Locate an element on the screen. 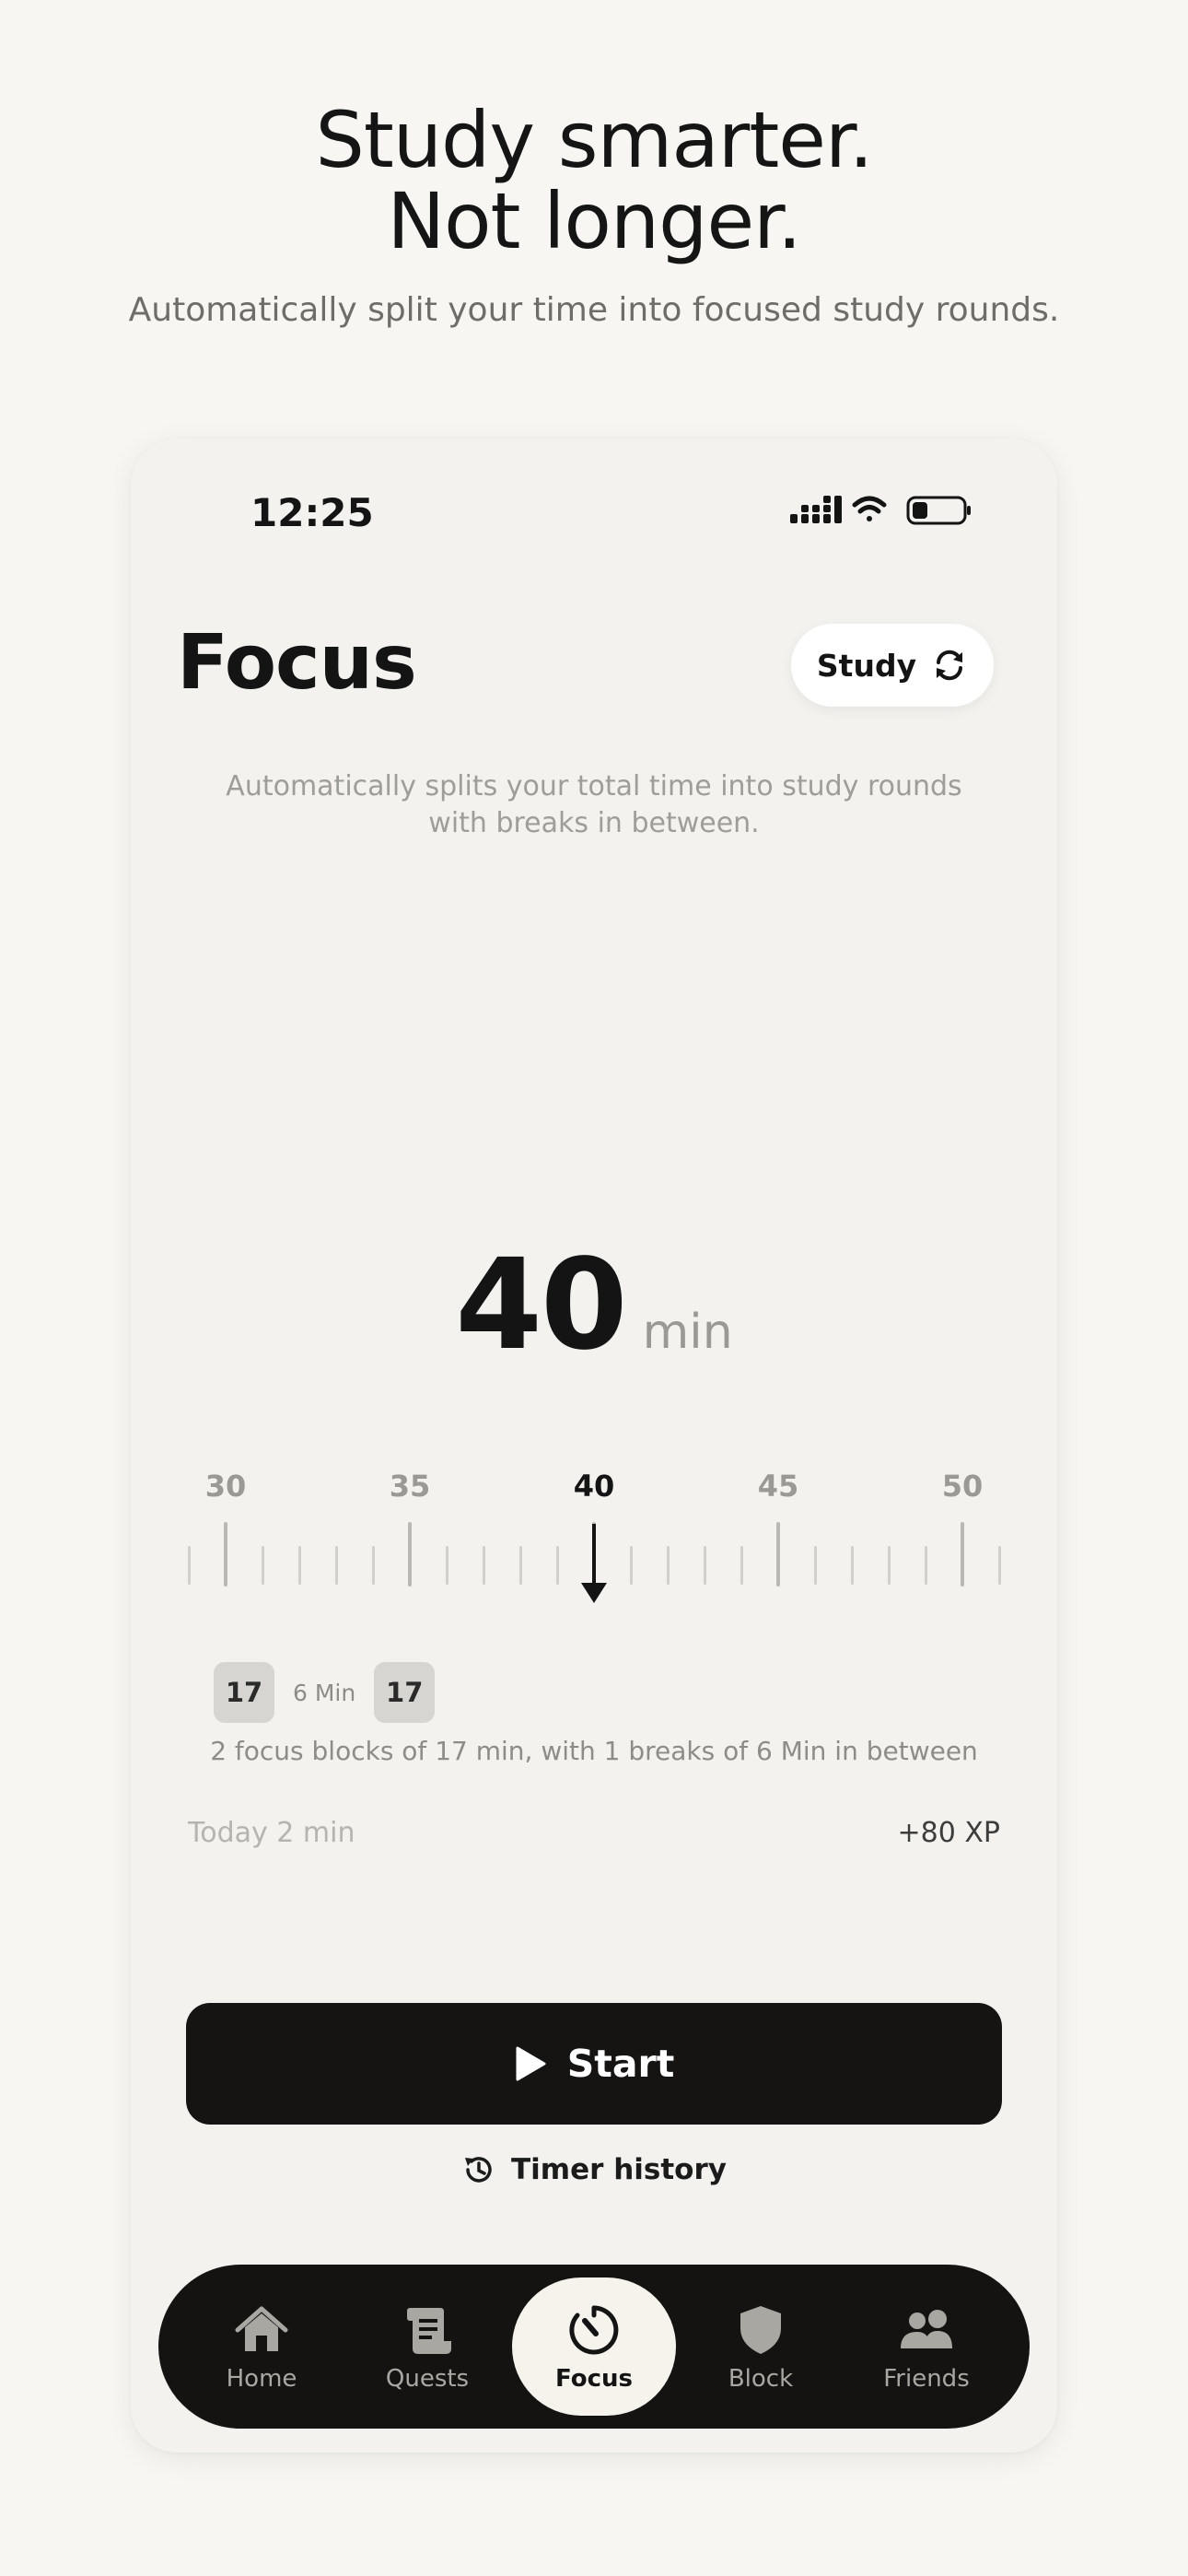 This screenshot has width=1188, height=2576. tab-friends: Friends is located at coordinates (926, 2347).